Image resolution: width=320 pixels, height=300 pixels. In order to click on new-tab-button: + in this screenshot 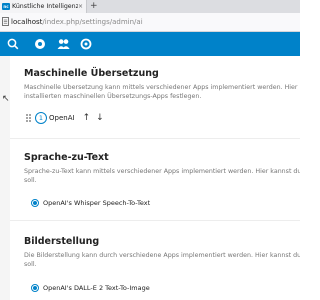, I will do `click(94, 6)`.